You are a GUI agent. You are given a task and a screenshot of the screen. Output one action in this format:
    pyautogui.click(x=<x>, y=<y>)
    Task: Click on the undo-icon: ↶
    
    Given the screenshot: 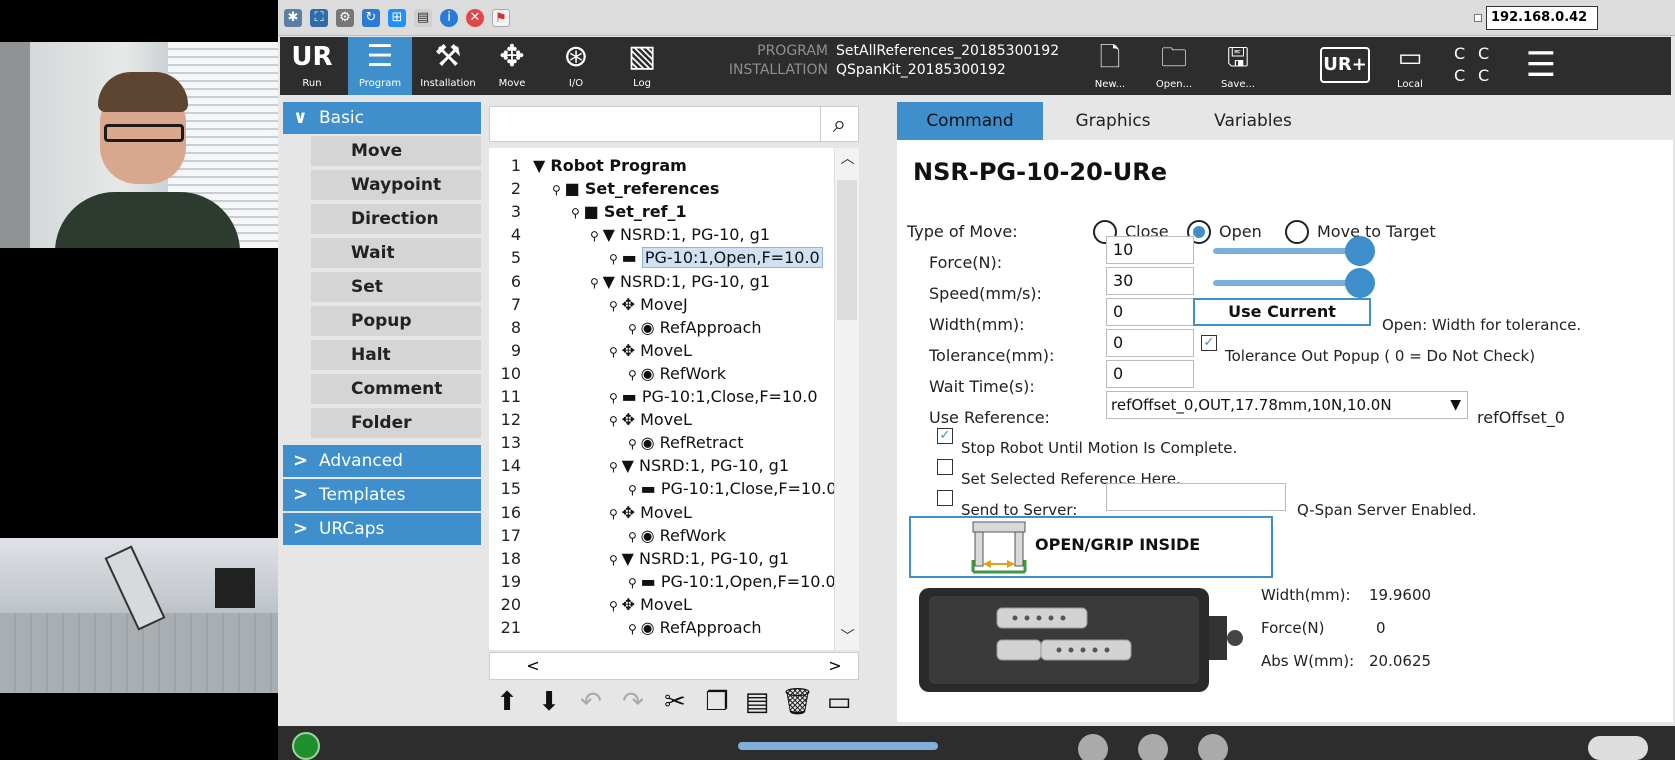 What is the action you would take?
    pyautogui.click(x=591, y=702)
    